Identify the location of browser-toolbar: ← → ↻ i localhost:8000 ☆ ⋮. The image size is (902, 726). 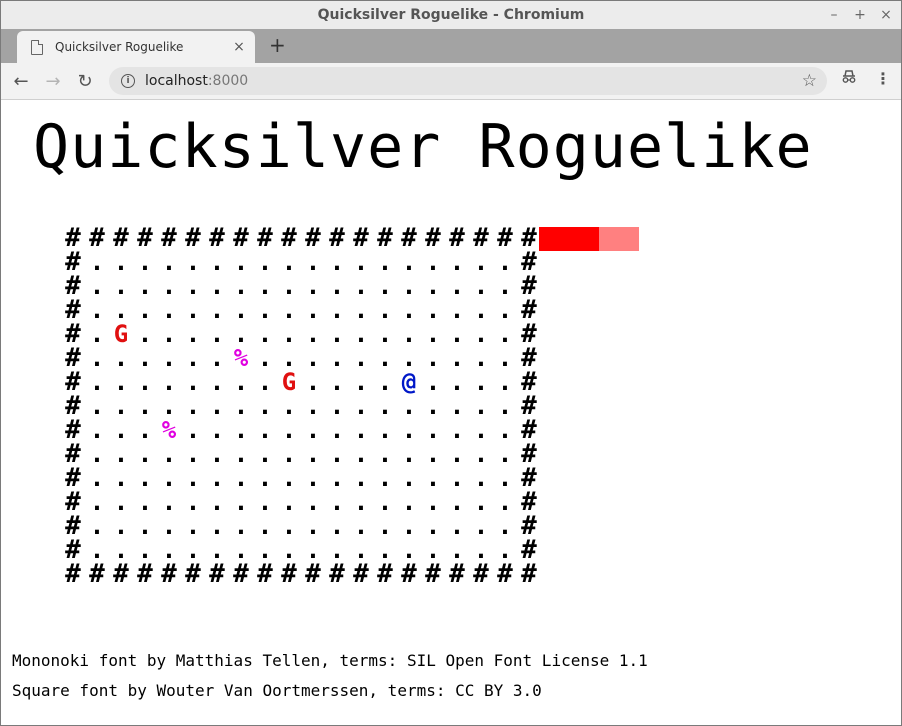
(451, 81).